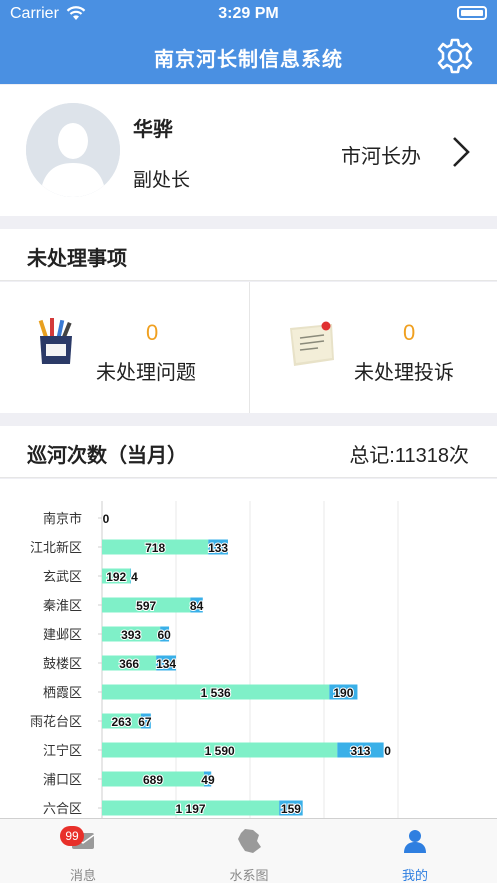  Describe the element at coordinates (116, 577) in the screenshot. I see `bar-value-label: 192` at that location.